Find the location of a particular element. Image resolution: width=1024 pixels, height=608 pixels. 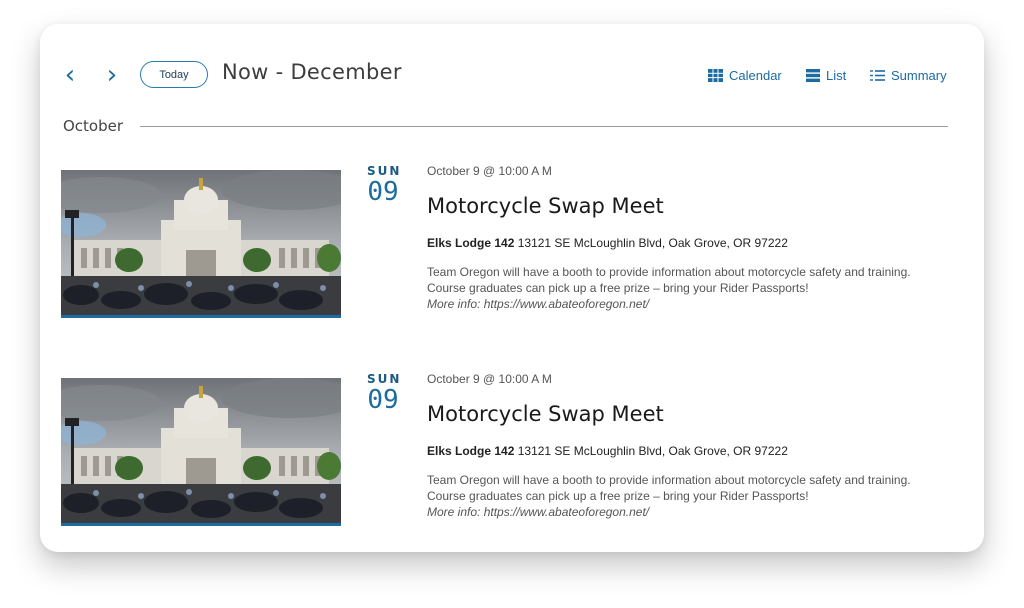

calendar-grid-icon is located at coordinates (715, 75).